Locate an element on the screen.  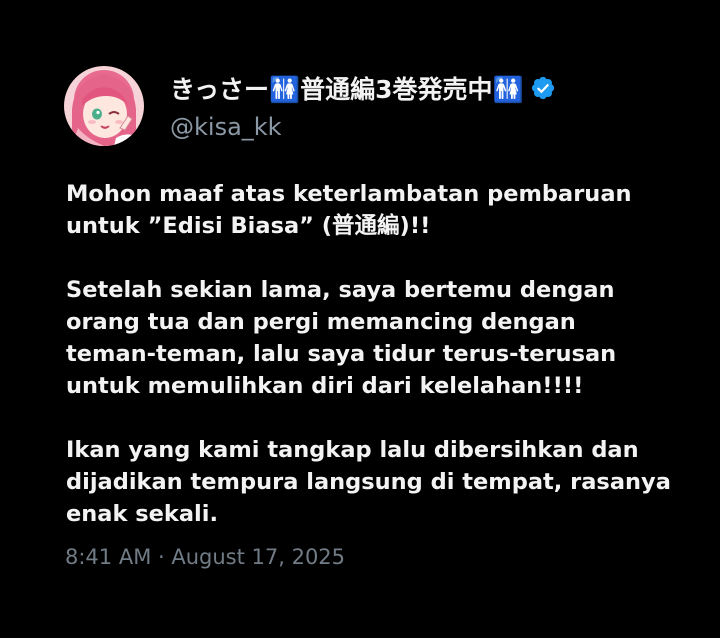
text-line: untuk ”Edisi Biasa” (普通編)!! is located at coordinates (248, 226).